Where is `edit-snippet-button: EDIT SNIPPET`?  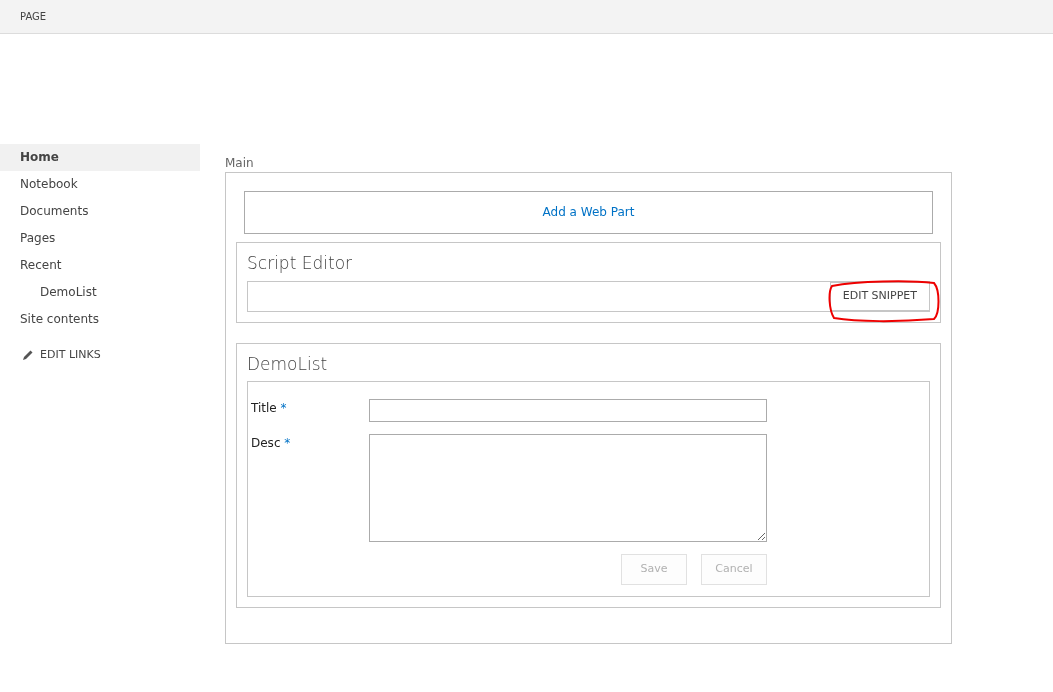
edit-snippet-button: EDIT SNIPPET is located at coordinates (879, 296).